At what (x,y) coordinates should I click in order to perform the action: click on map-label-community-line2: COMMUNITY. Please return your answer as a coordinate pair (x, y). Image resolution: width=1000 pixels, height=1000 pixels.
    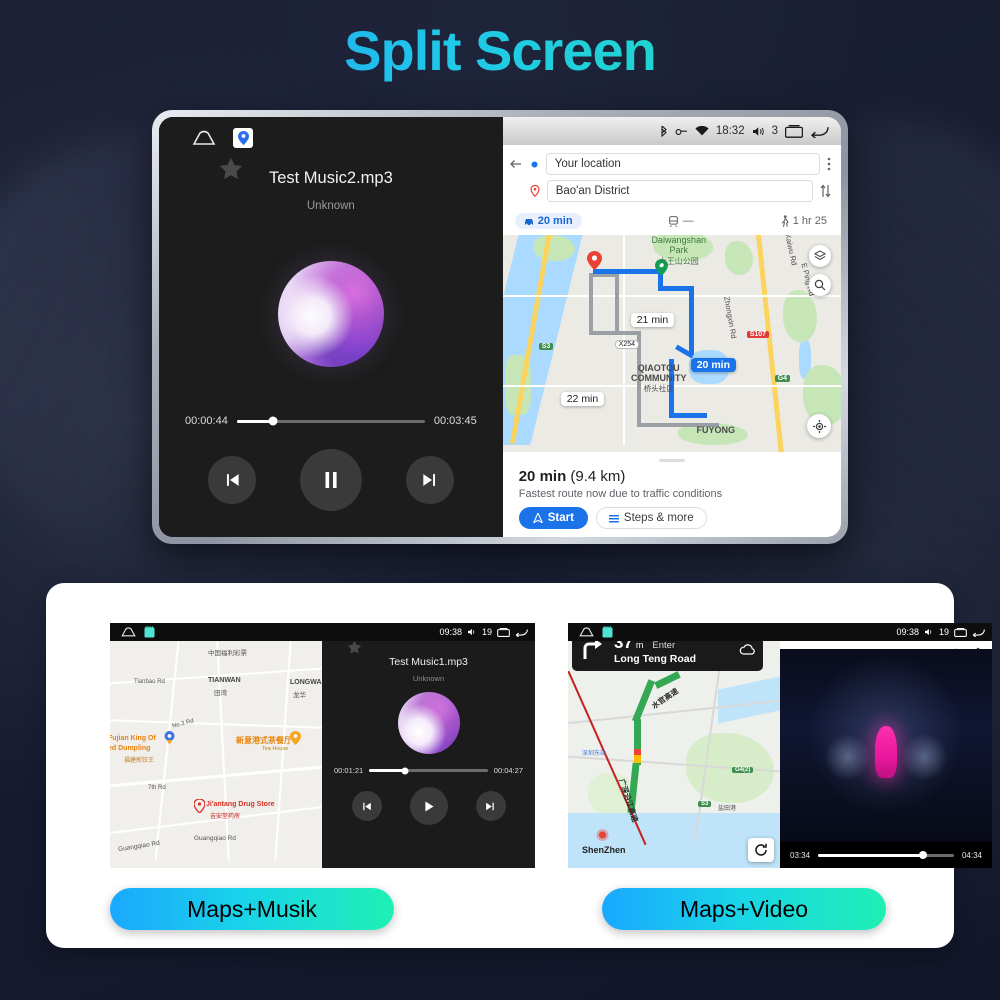
    Looking at the image, I should click on (658, 378).